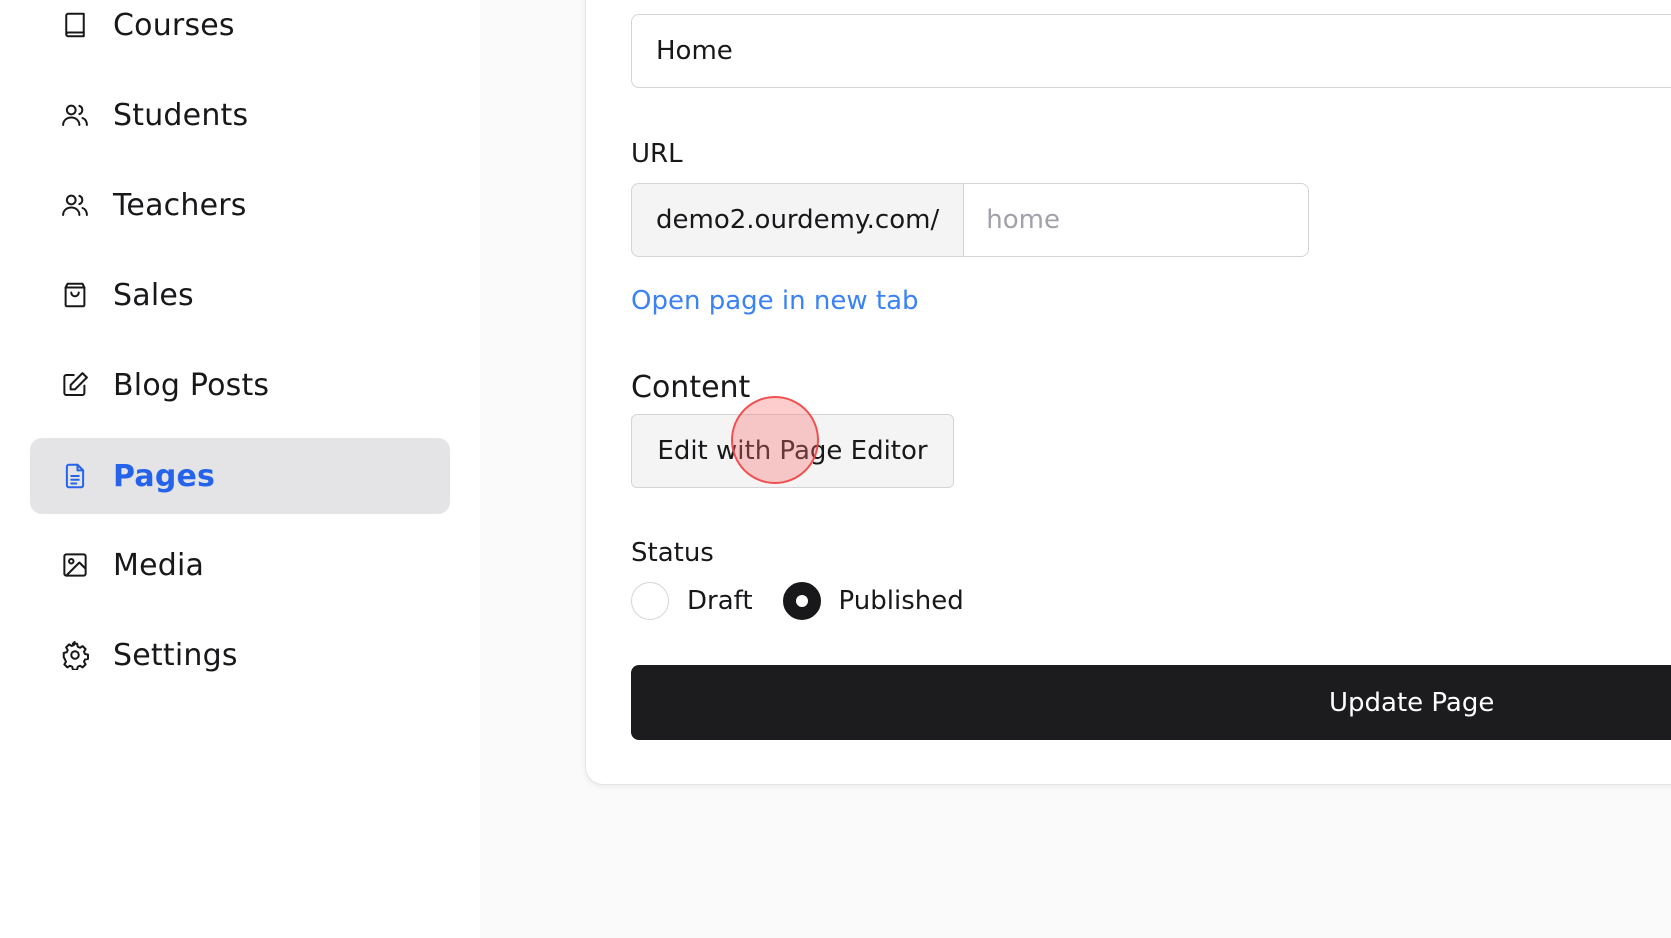 The width and height of the screenshot is (1671, 938). What do you see at coordinates (650, 601) in the screenshot?
I see `draft-radio` at bounding box center [650, 601].